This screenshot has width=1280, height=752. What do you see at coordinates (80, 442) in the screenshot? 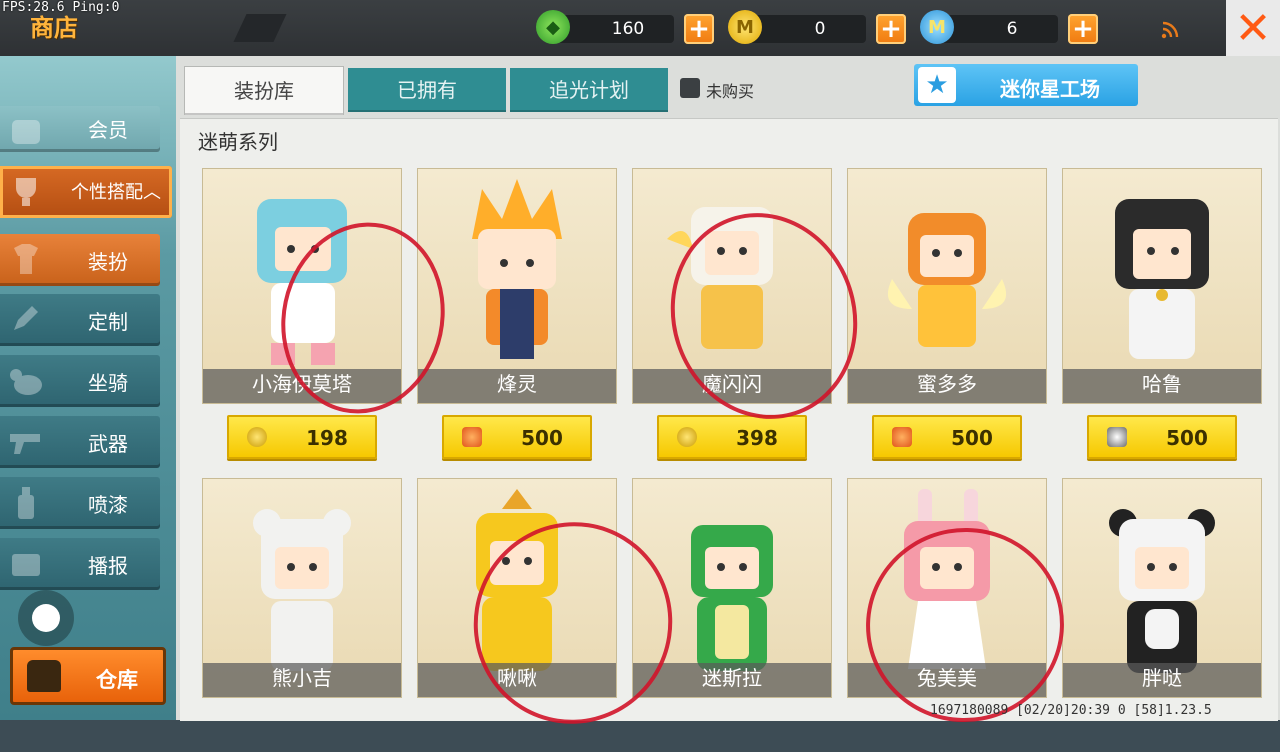
I see `sidebar-item-weapon: 武器` at bounding box center [80, 442].